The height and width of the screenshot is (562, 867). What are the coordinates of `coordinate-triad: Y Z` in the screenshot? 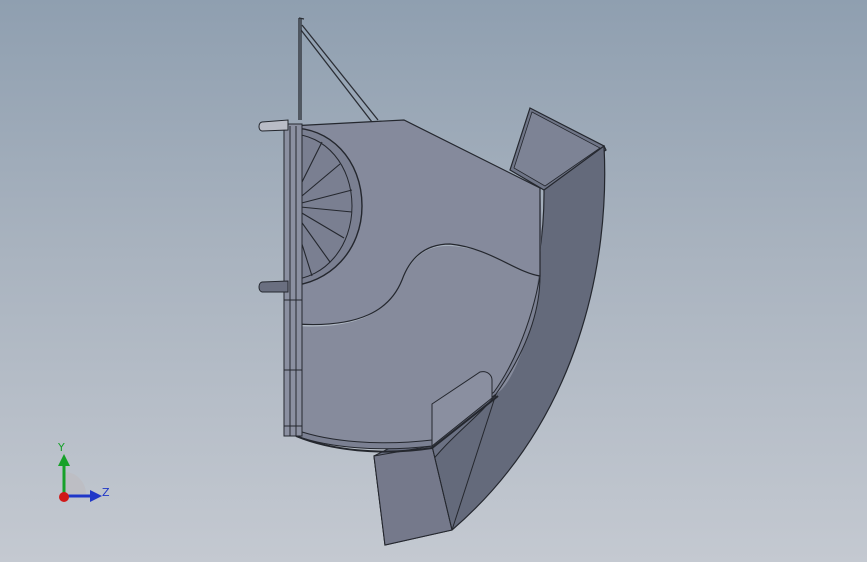 It's located at (83, 475).